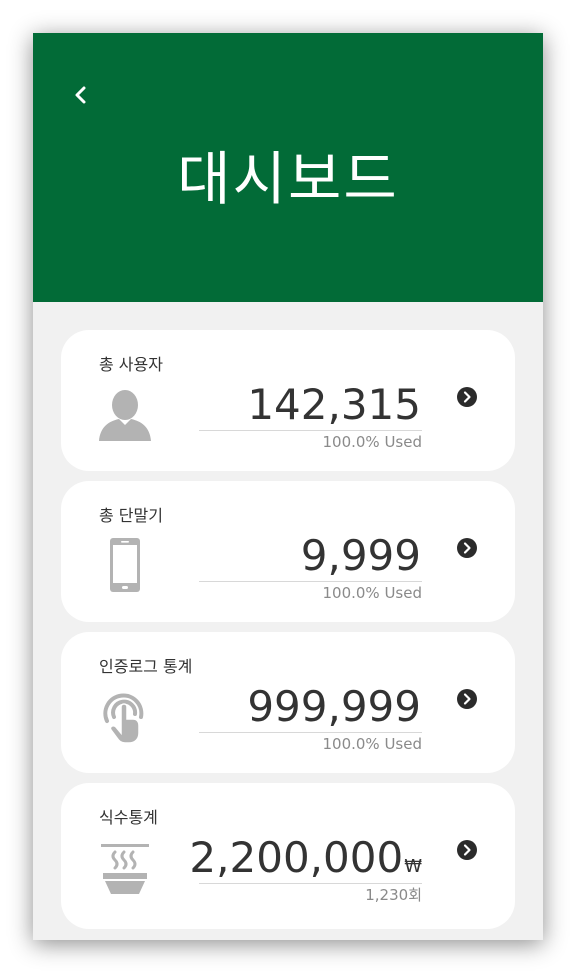 The height and width of the screenshot is (973, 576). Describe the element at coordinates (125, 716) in the screenshot. I see `touch-icon` at that location.